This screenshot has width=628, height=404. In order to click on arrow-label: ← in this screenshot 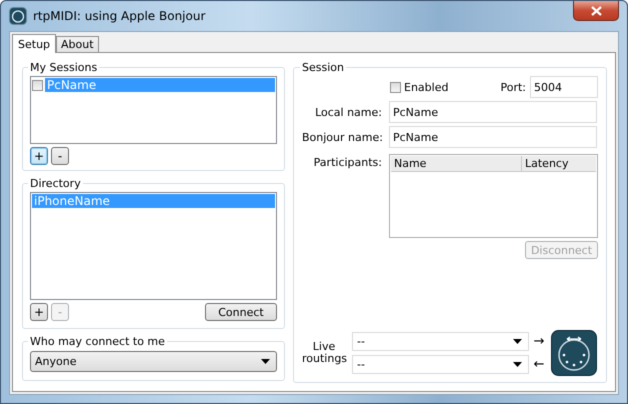, I will do `click(539, 364)`.